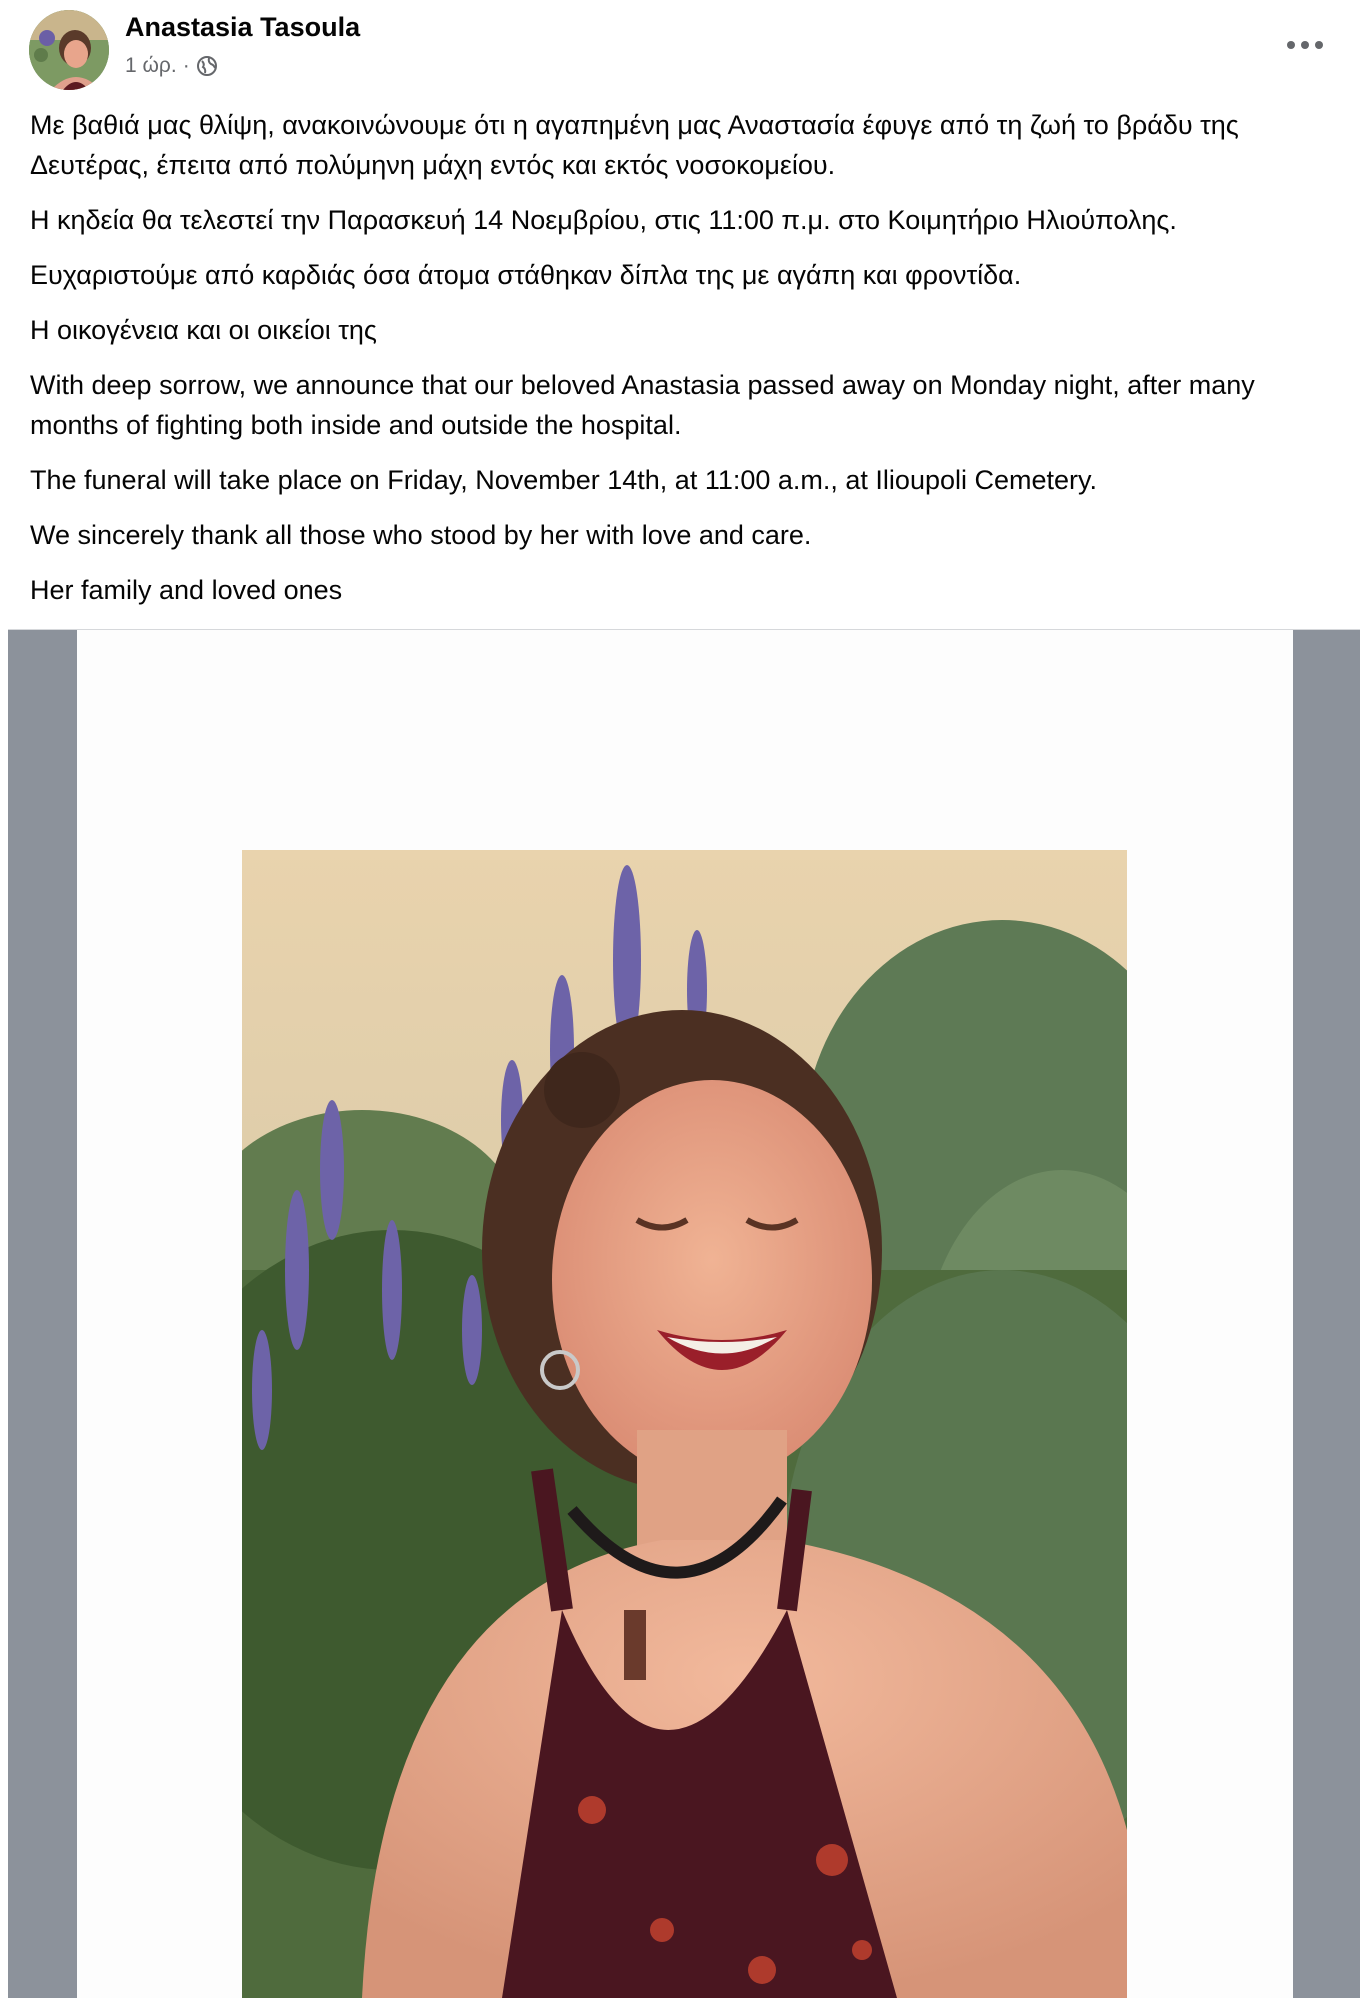 The height and width of the screenshot is (1998, 1360). I want to click on globe-icon, so click(207, 66).